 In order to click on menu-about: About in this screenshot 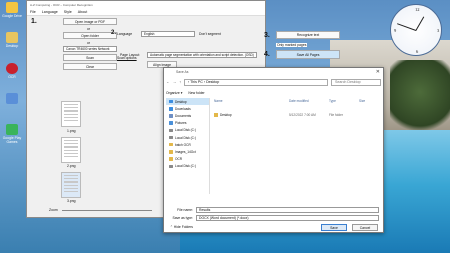, I will do `click(82, 12)`.